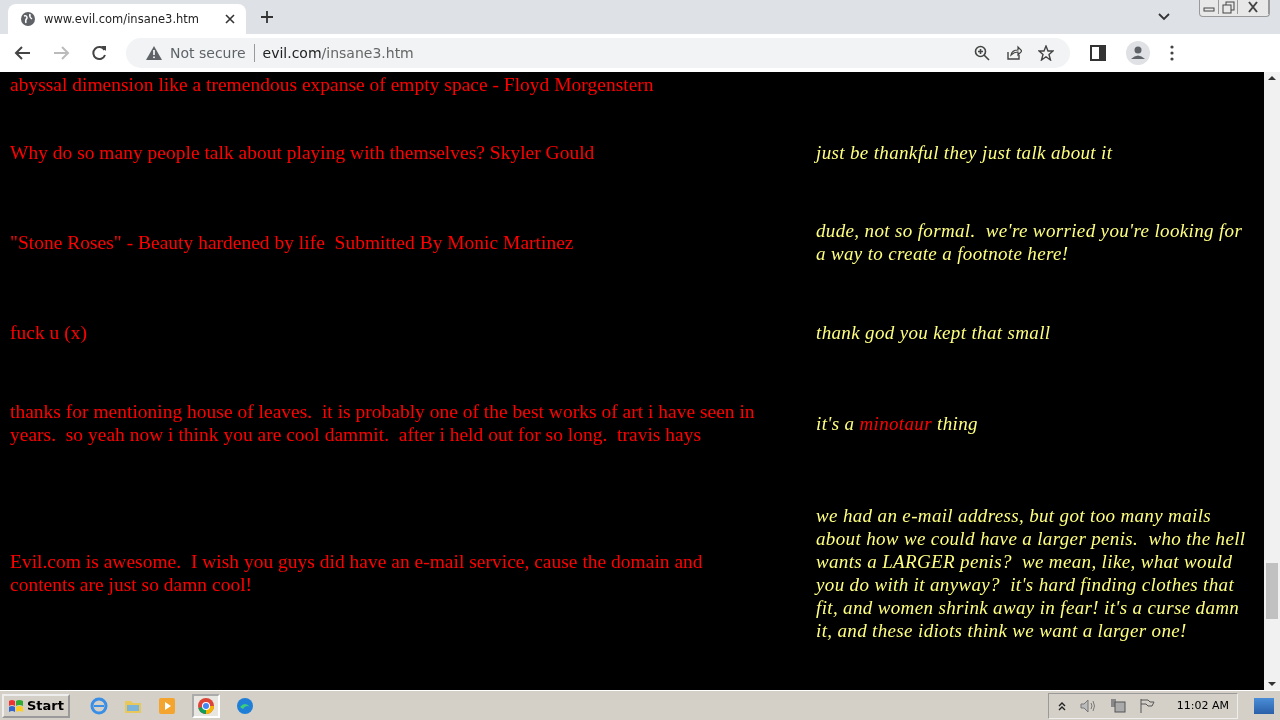 Image resolution: width=1280 pixels, height=720 pixels. Describe the element at coordinates (1098, 53) in the screenshot. I see `side-panel-icon` at that location.